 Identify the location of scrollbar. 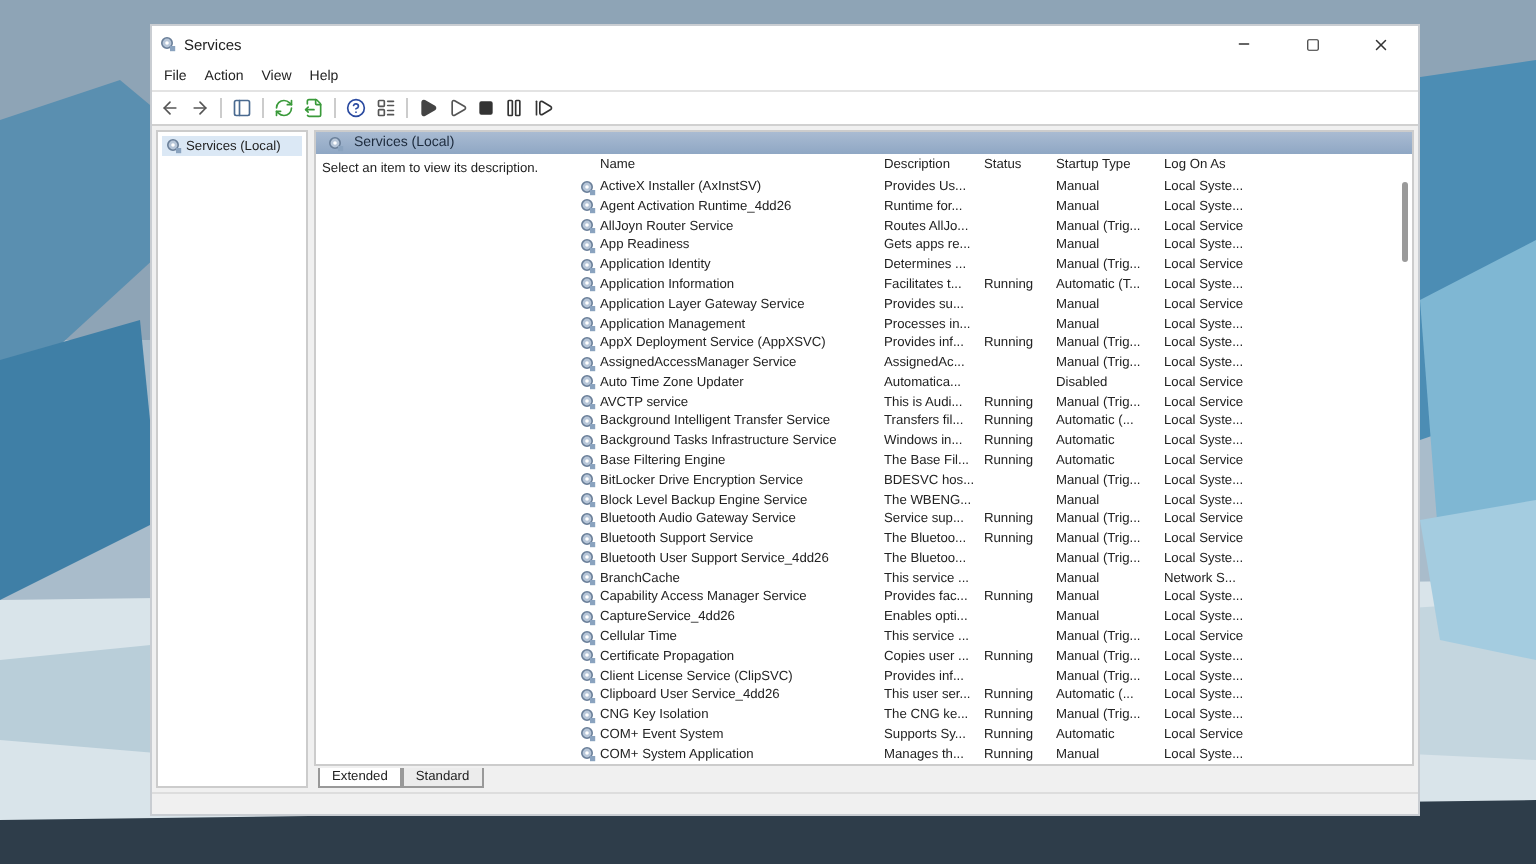
(1405, 222).